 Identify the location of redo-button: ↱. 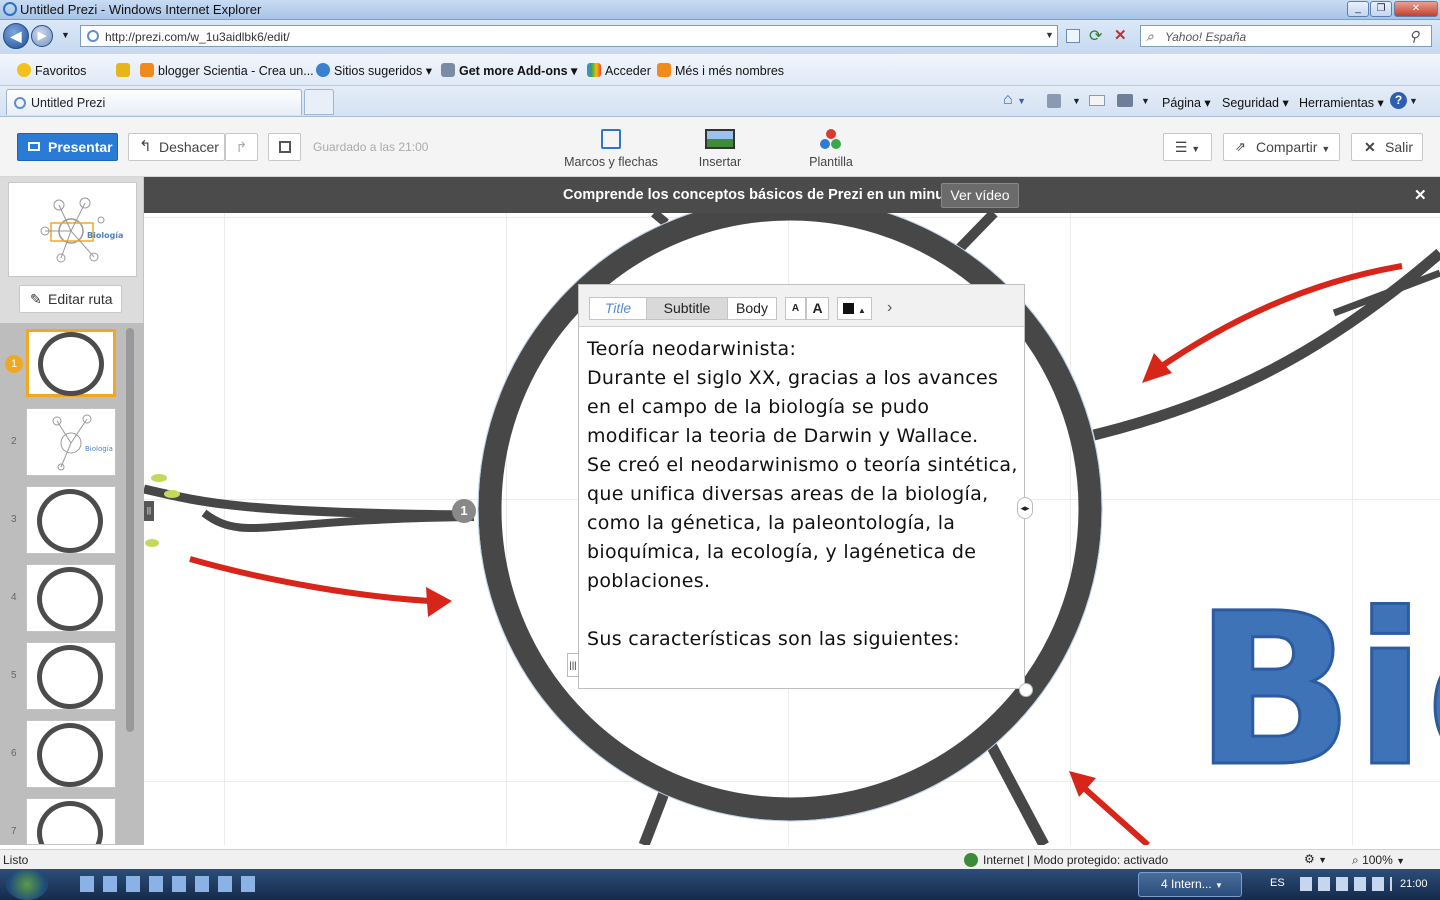
(241, 147).